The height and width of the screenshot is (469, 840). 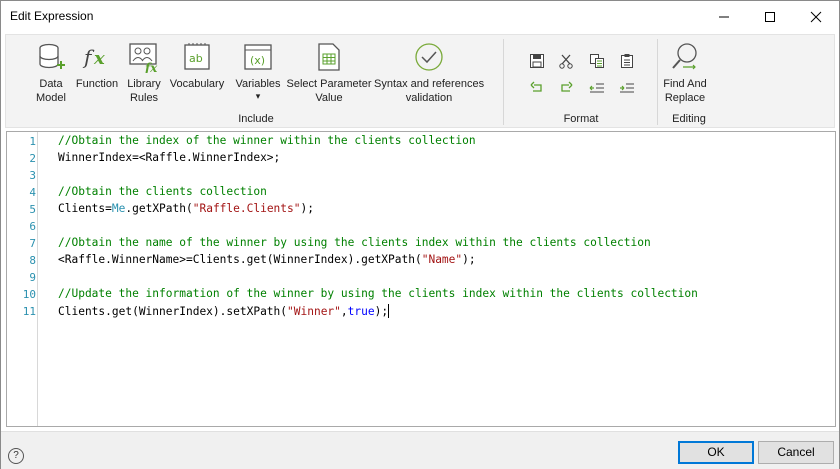 What do you see at coordinates (258, 71) in the screenshot?
I see `variables-button: (x) Variables ▾` at bounding box center [258, 71].